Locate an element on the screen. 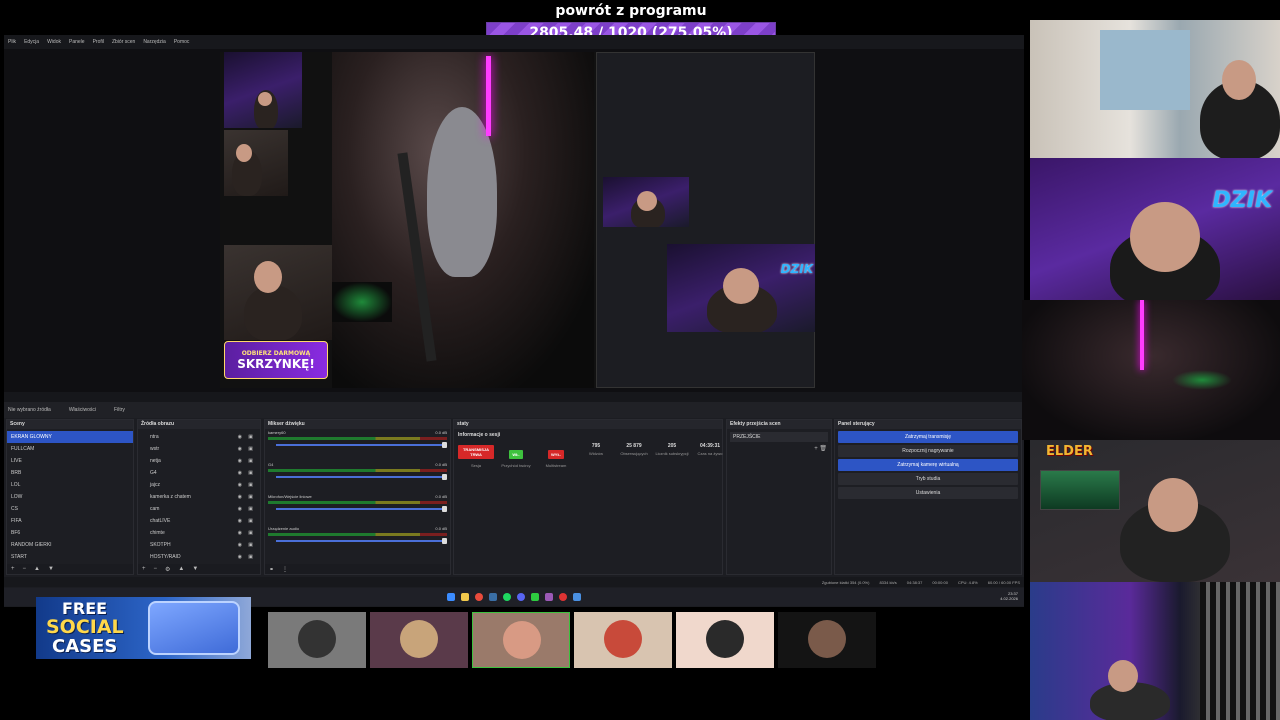 The height and width of the screenshot is (720, 1280). scene-item: LOW is located at coordinates (70, 497).